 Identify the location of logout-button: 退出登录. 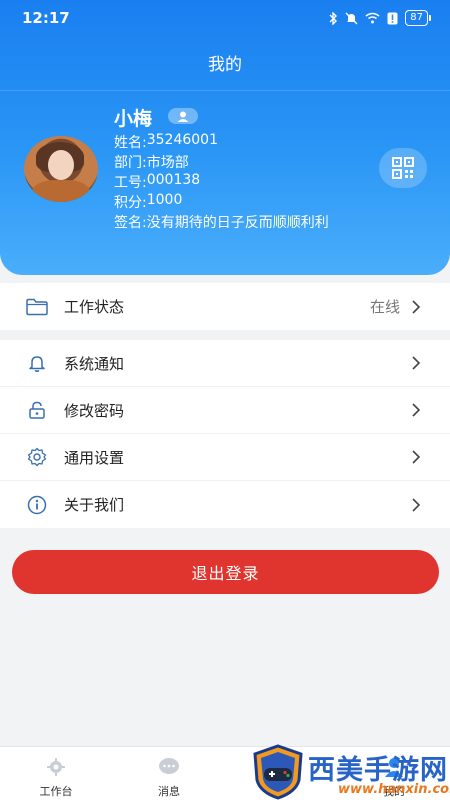
(225, 572).